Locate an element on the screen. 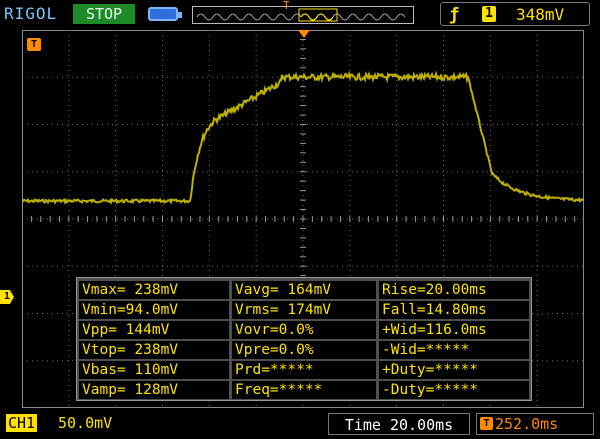 The image size is (600, 439). measurement-cell: Fall=14.80ms is located at coordinates (454, 310).